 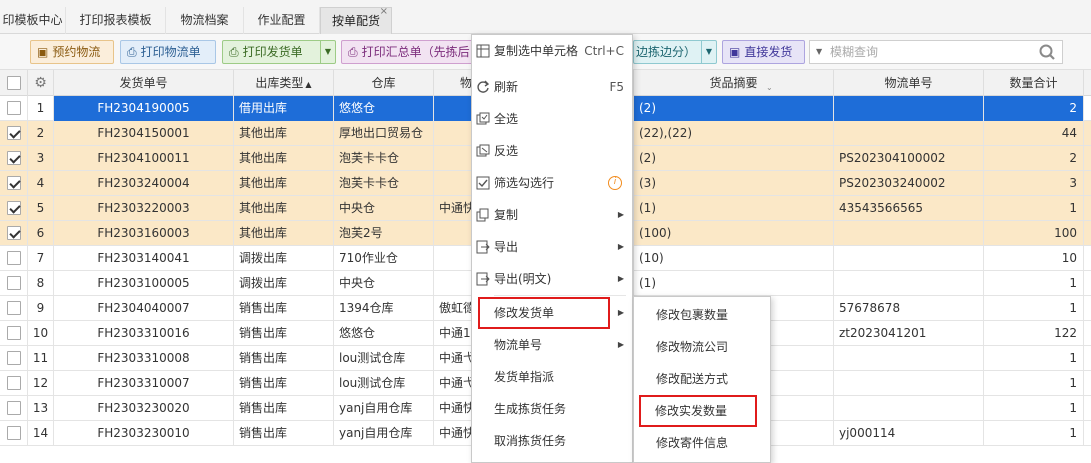 I want to click on search-input, so click(x=930, y=52).